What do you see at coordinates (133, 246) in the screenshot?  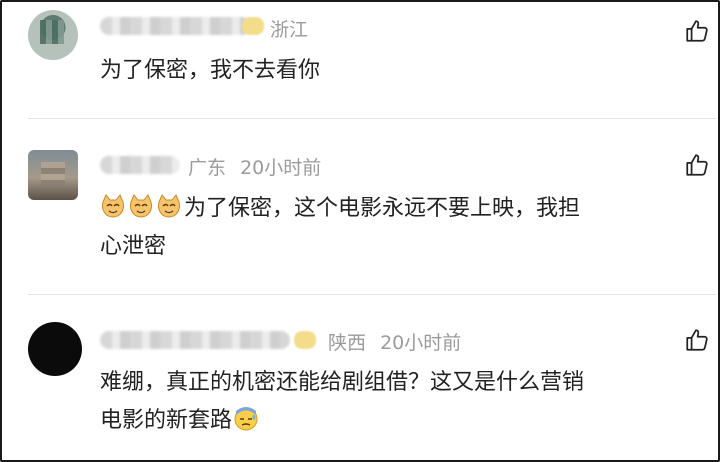 I see `comment-text: 心泄密` at bounding box center [133, 246].